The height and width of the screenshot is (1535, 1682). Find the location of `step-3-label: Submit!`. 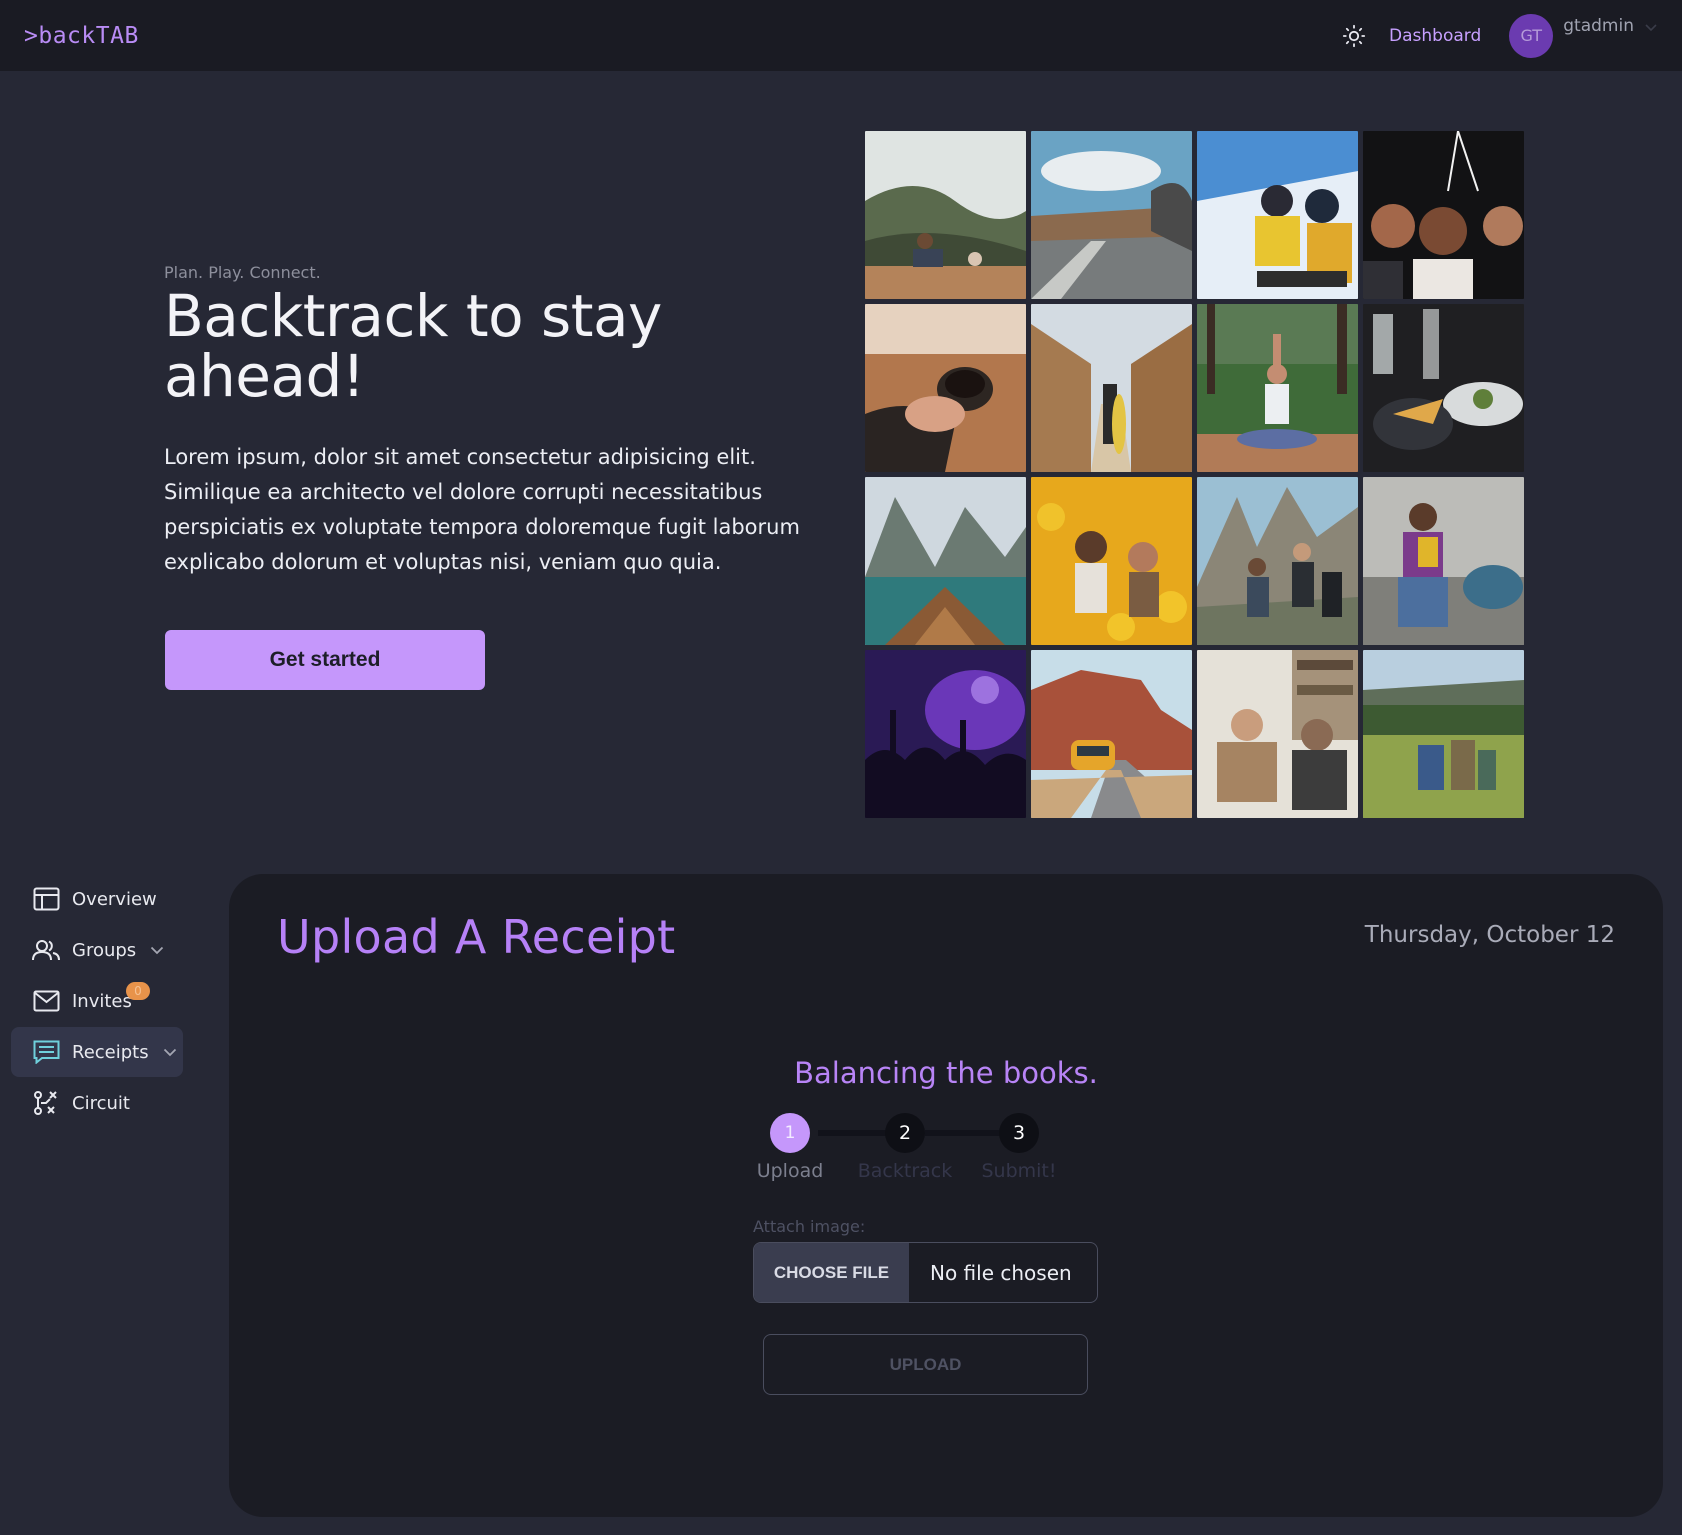

step-3-label: Submit! is located at coordinates (1019, 1171).